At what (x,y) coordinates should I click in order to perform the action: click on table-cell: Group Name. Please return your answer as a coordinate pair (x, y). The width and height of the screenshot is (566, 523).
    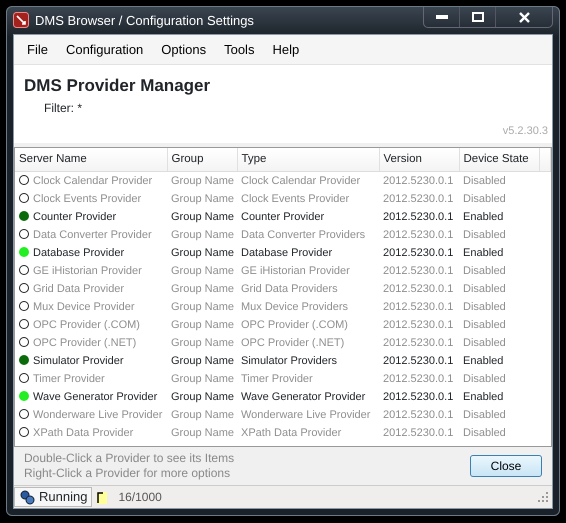
    Looking at the image, I should click on (202, 181).